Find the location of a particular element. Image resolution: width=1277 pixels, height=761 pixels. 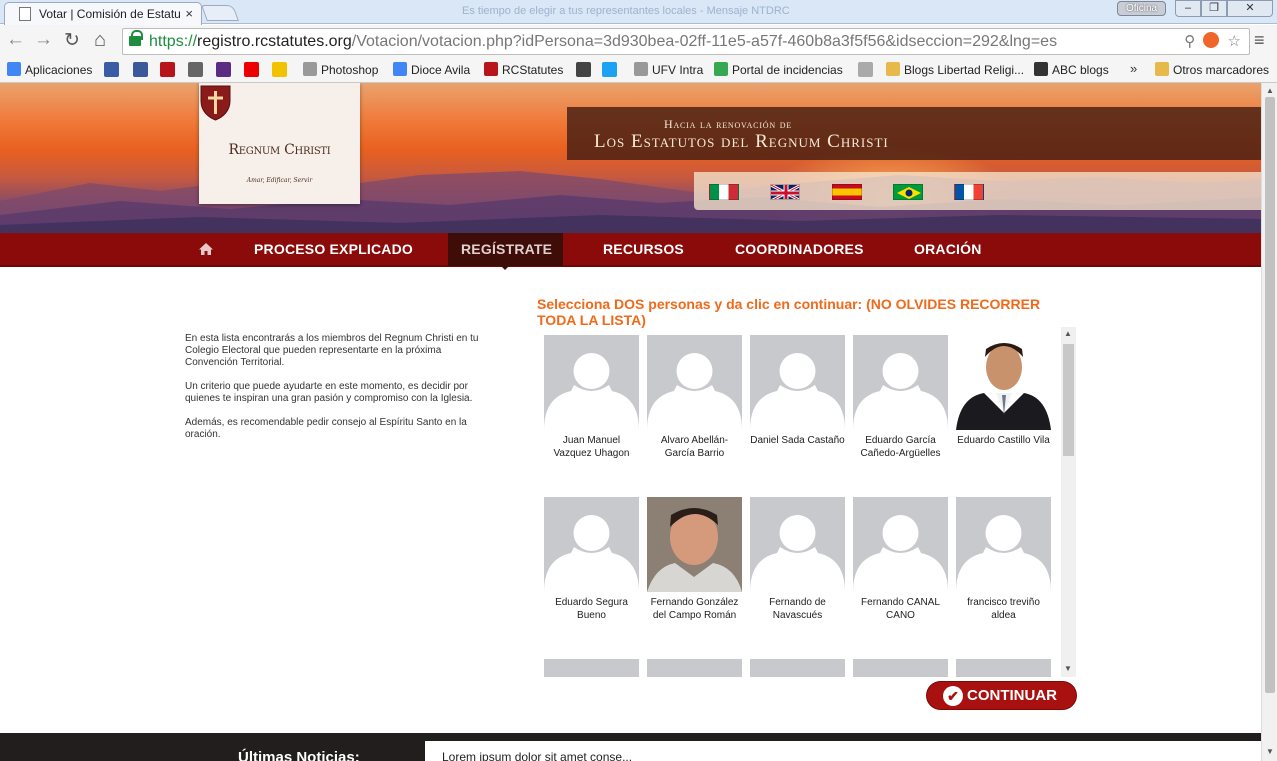

people-list-scroll-thumb is located at coordinates (1068, 400).